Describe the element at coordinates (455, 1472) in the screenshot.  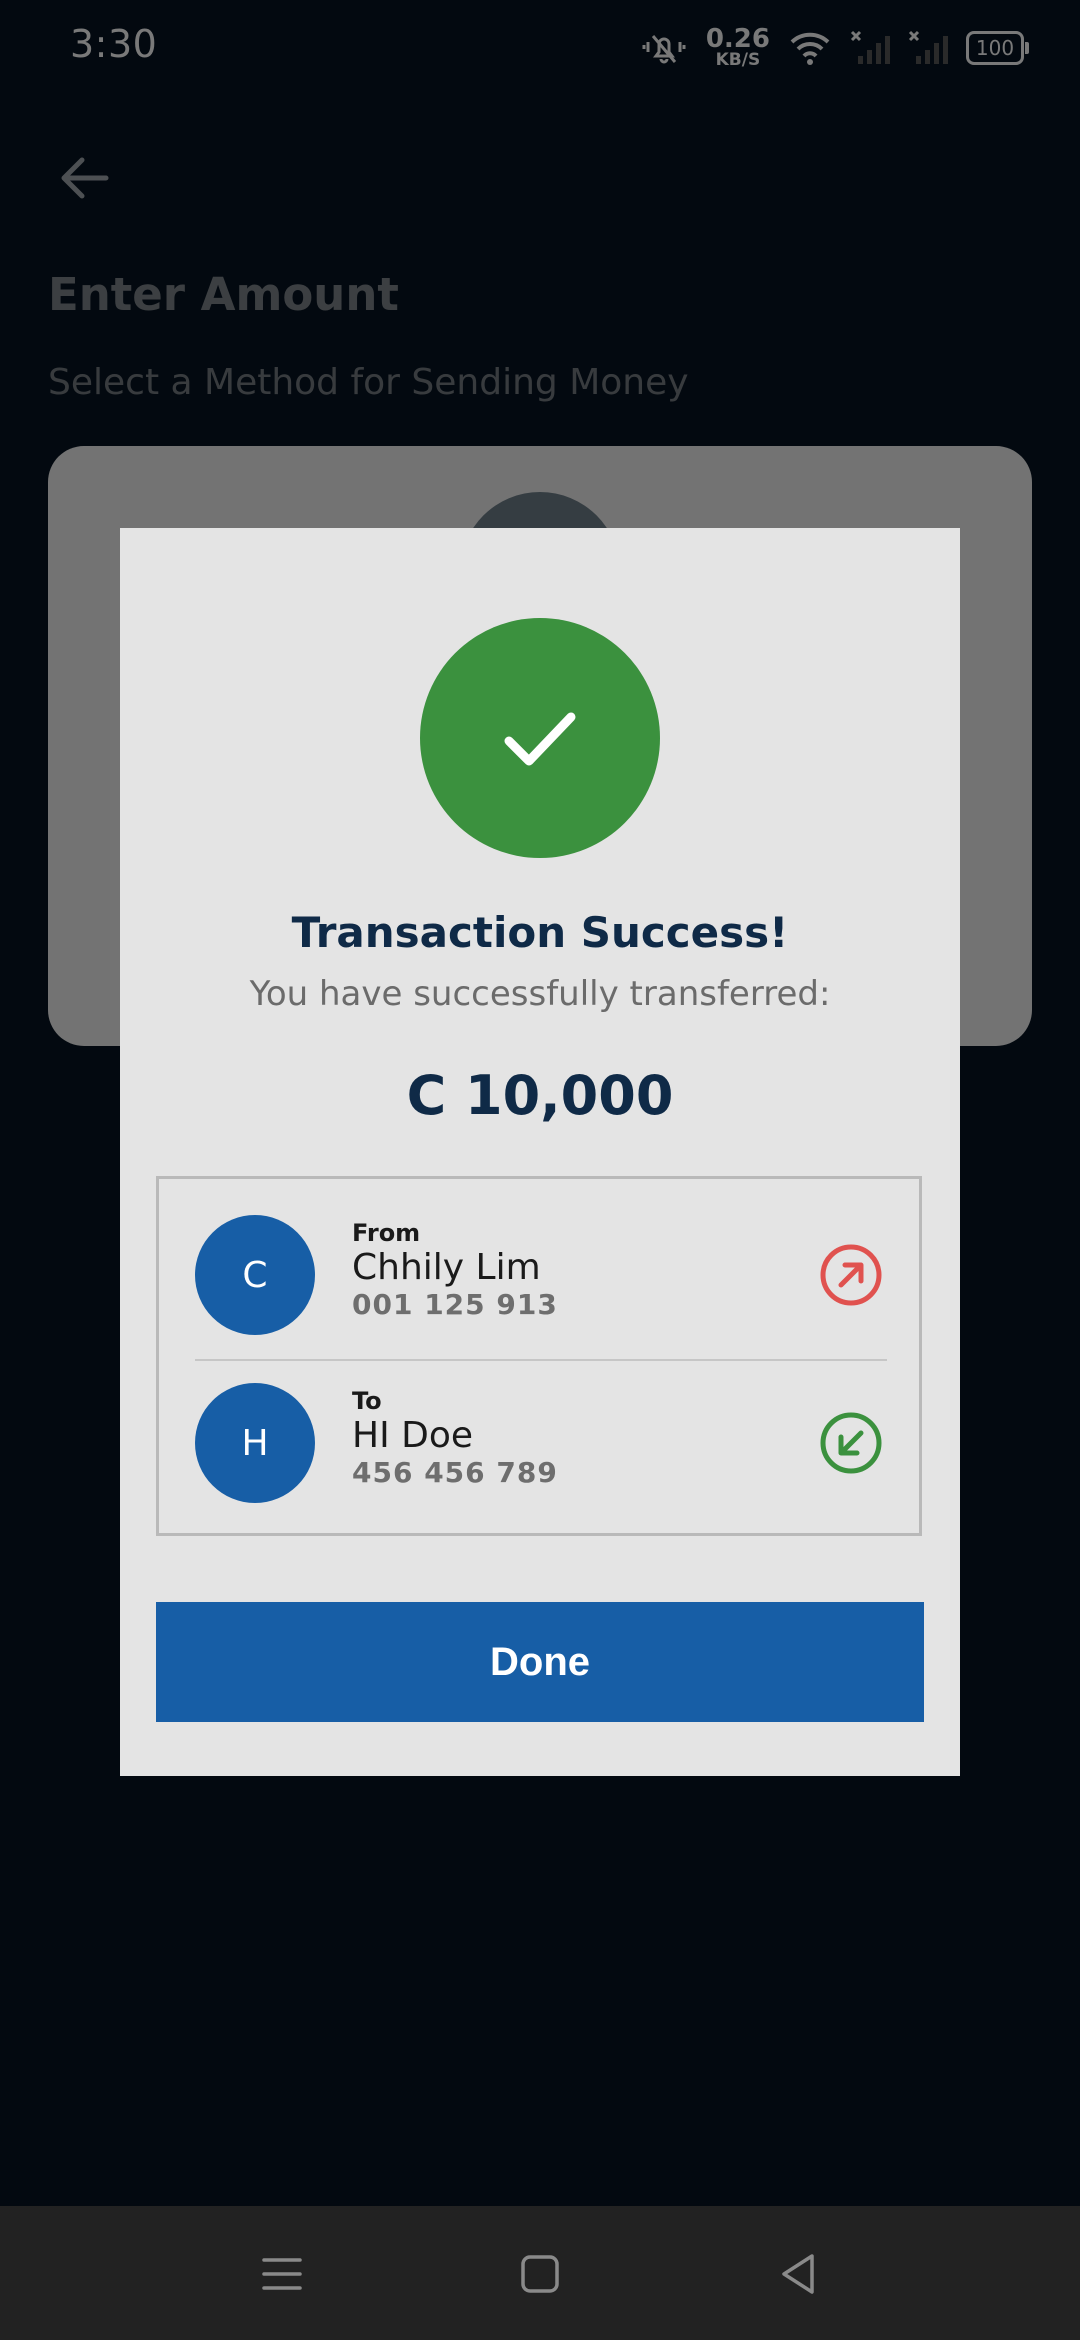
I see `recipient-account: 456 456 789` at that location.